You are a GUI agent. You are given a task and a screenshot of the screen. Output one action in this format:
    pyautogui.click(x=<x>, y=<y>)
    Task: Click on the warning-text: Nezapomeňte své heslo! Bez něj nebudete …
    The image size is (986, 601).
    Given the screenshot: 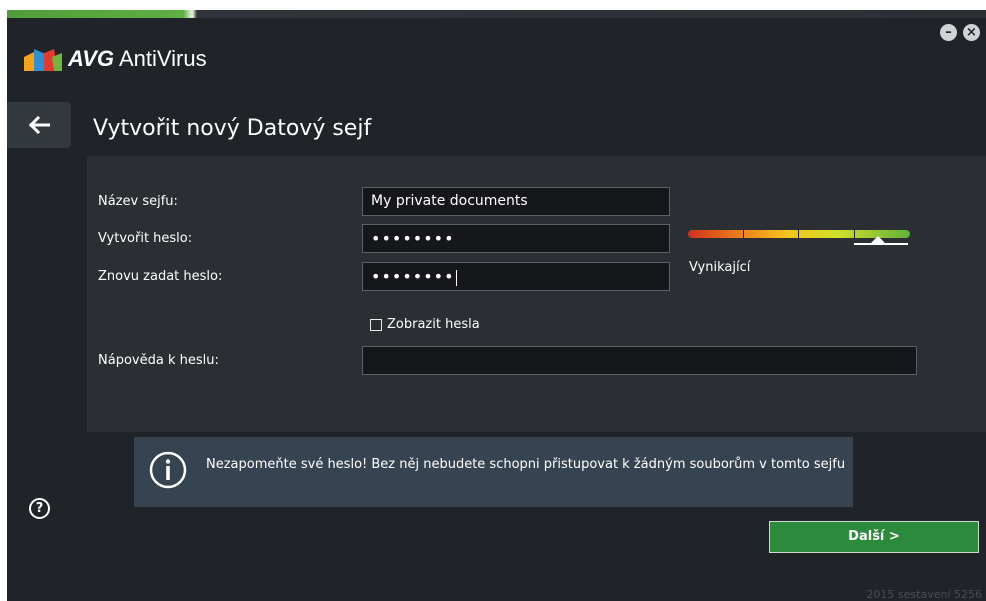 What is the action you would take?
    pyautogui.click(x=526, y=464)
    